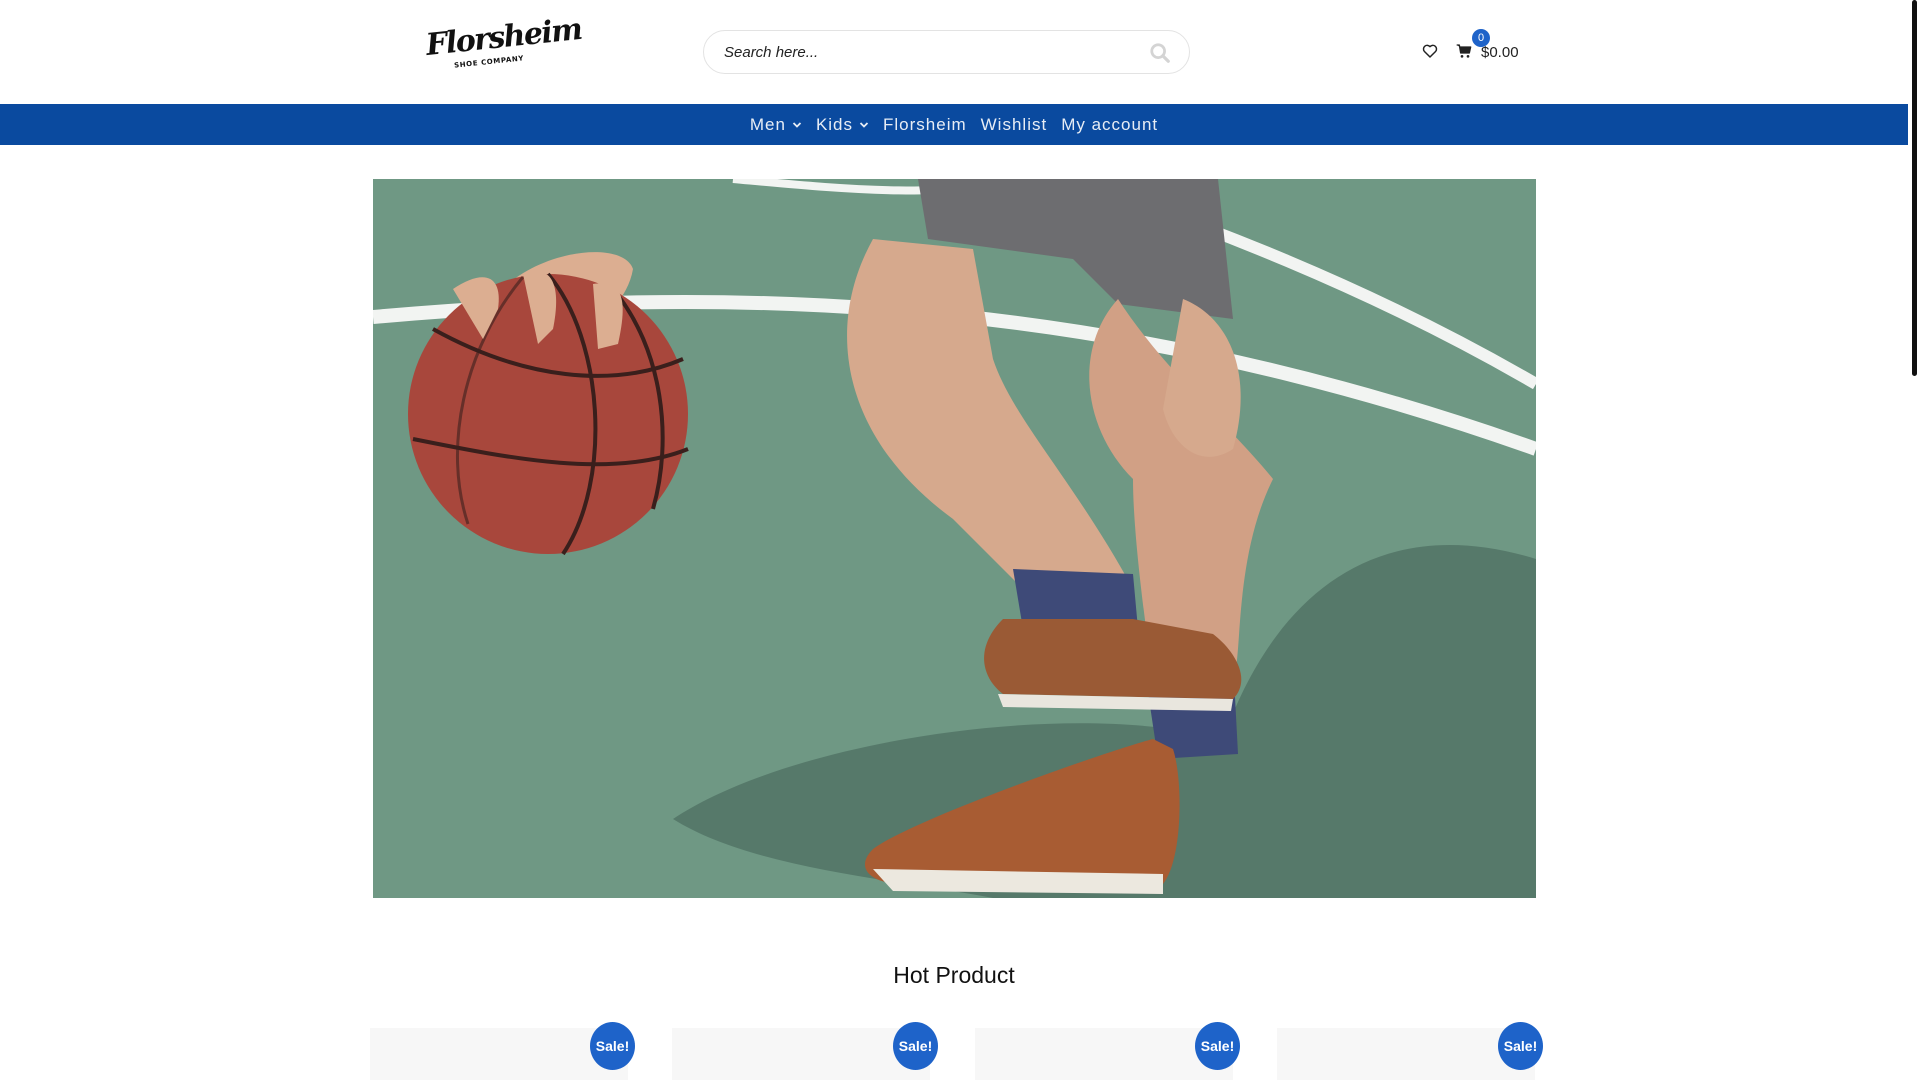 This screenshot has height=1080, width=1920. What do you see at coordinates (767, 124) in the screenshot?
I see `nav-item-label: Men` at bounding box center [767, 124].